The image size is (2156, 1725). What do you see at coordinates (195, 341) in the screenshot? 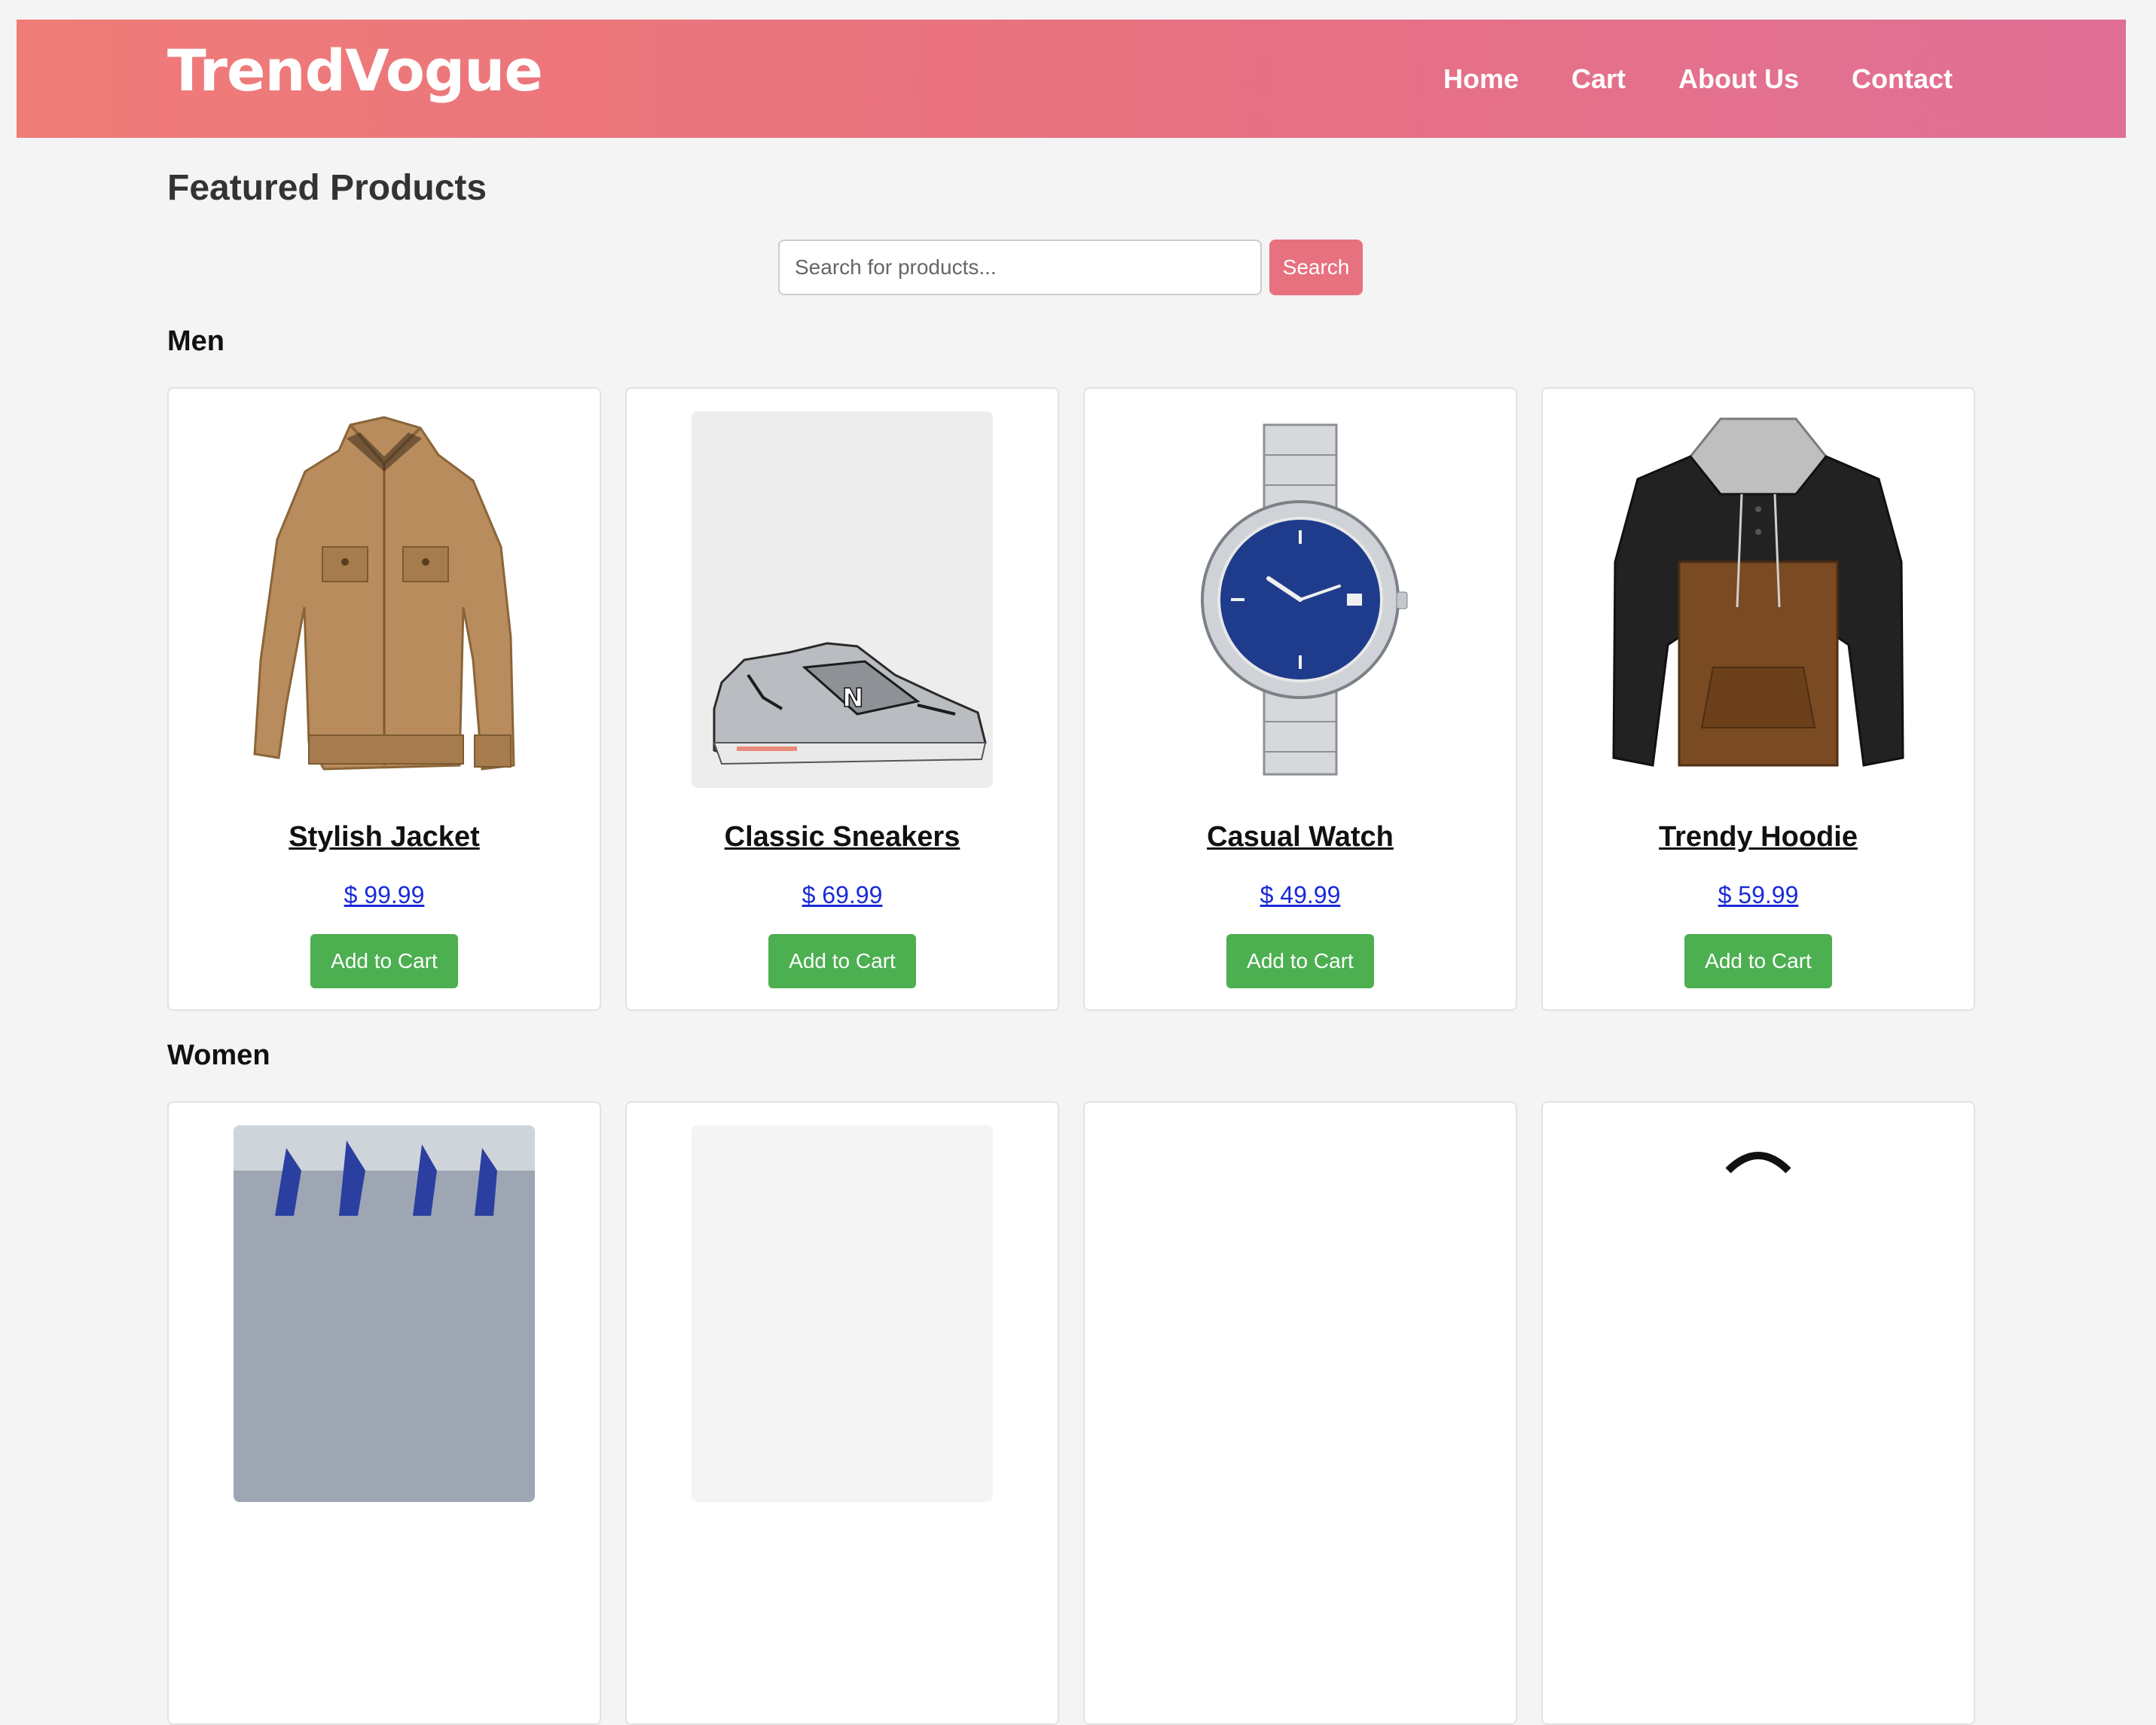
I see `section-title-men: Men` at bounding box center [195, 341].